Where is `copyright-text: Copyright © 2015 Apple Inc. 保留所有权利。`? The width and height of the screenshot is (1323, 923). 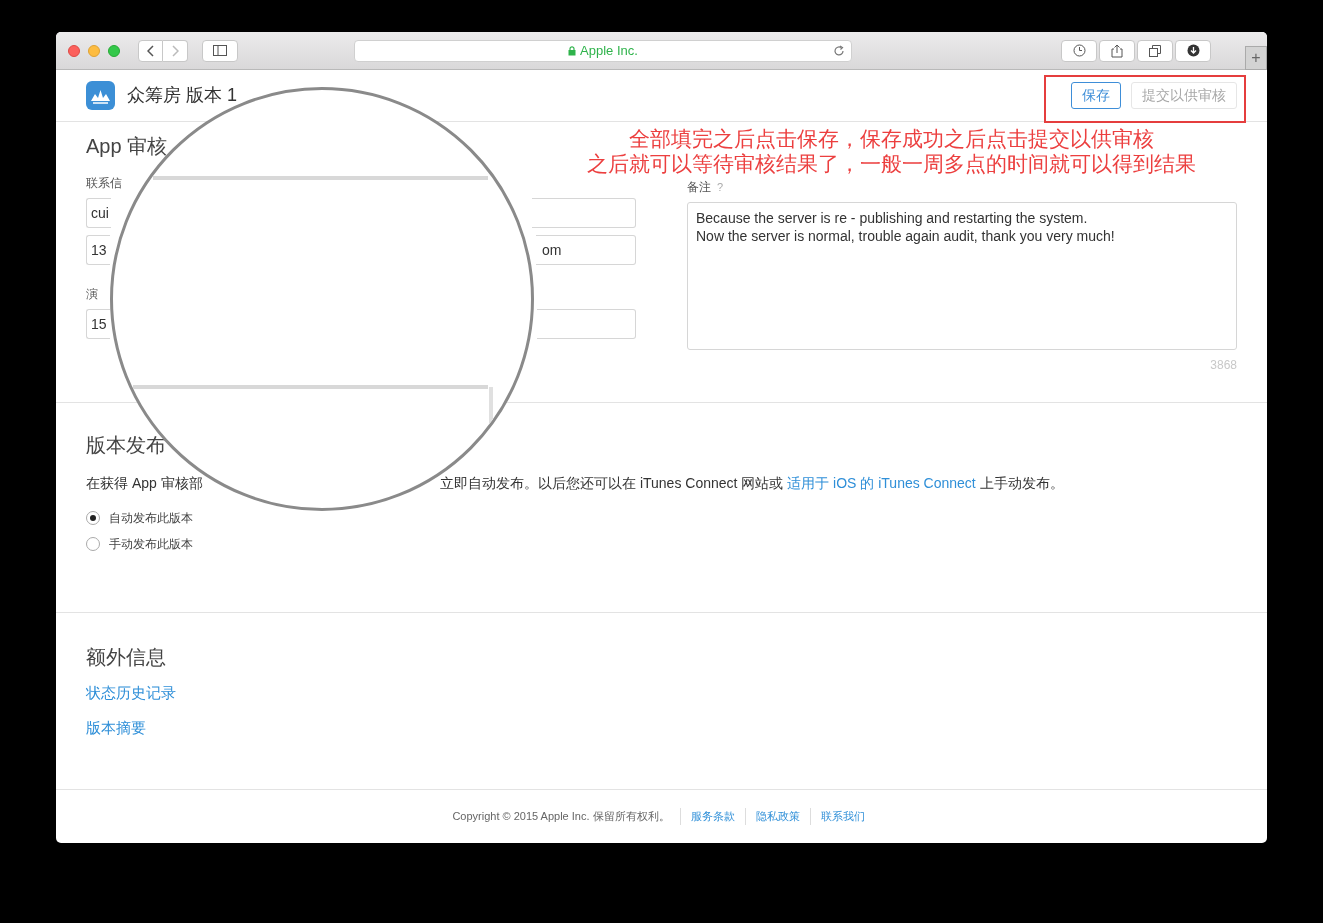
copyright-text: Copyright © 2015 Apple Inc. 保留所有权利。 is located at coordinates (561, 817).